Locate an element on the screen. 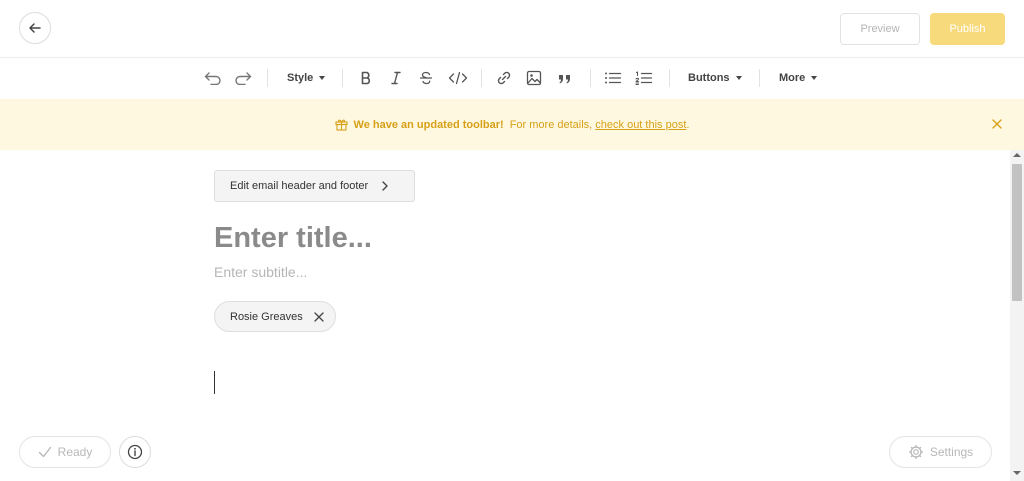 This screenshot has height=481, width=1024. image-icon is located at coordinates (534, 78).